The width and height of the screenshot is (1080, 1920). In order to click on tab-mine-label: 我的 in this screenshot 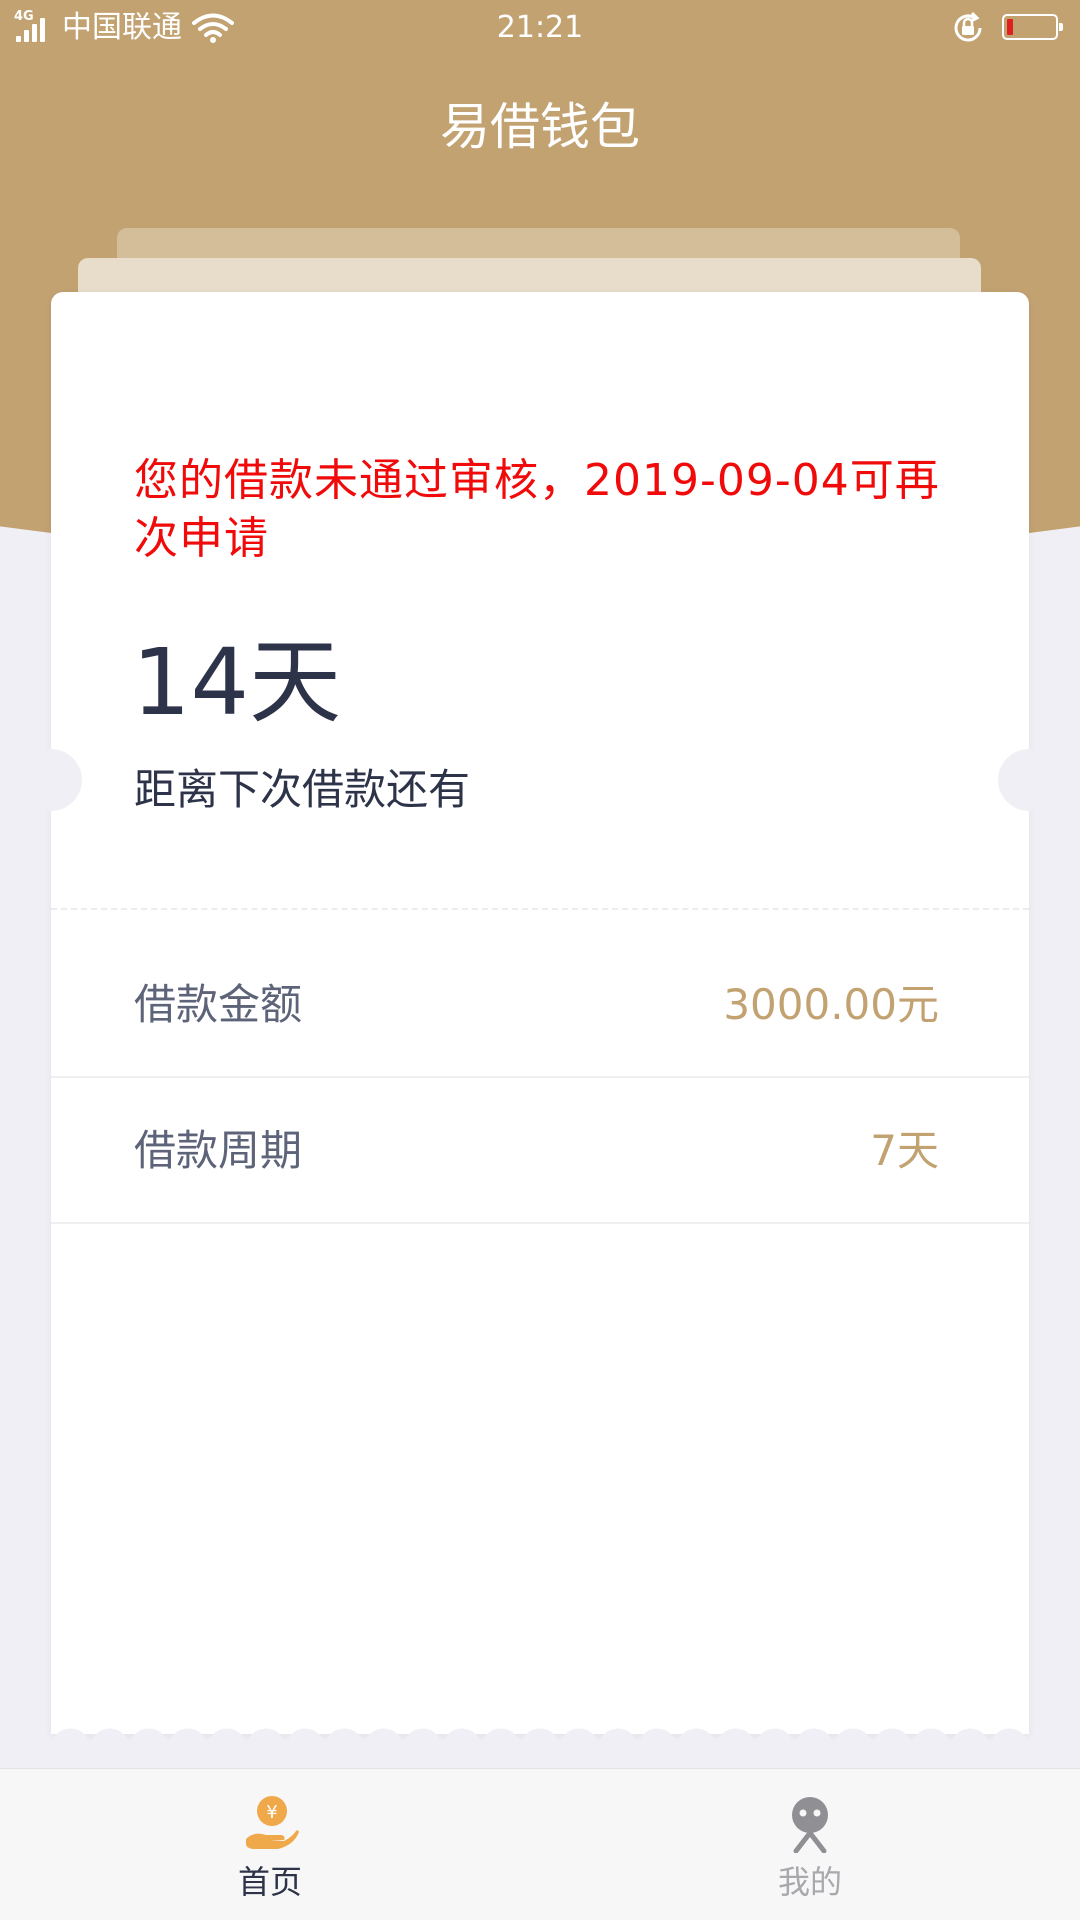, I will do `click(809, 1882)`.